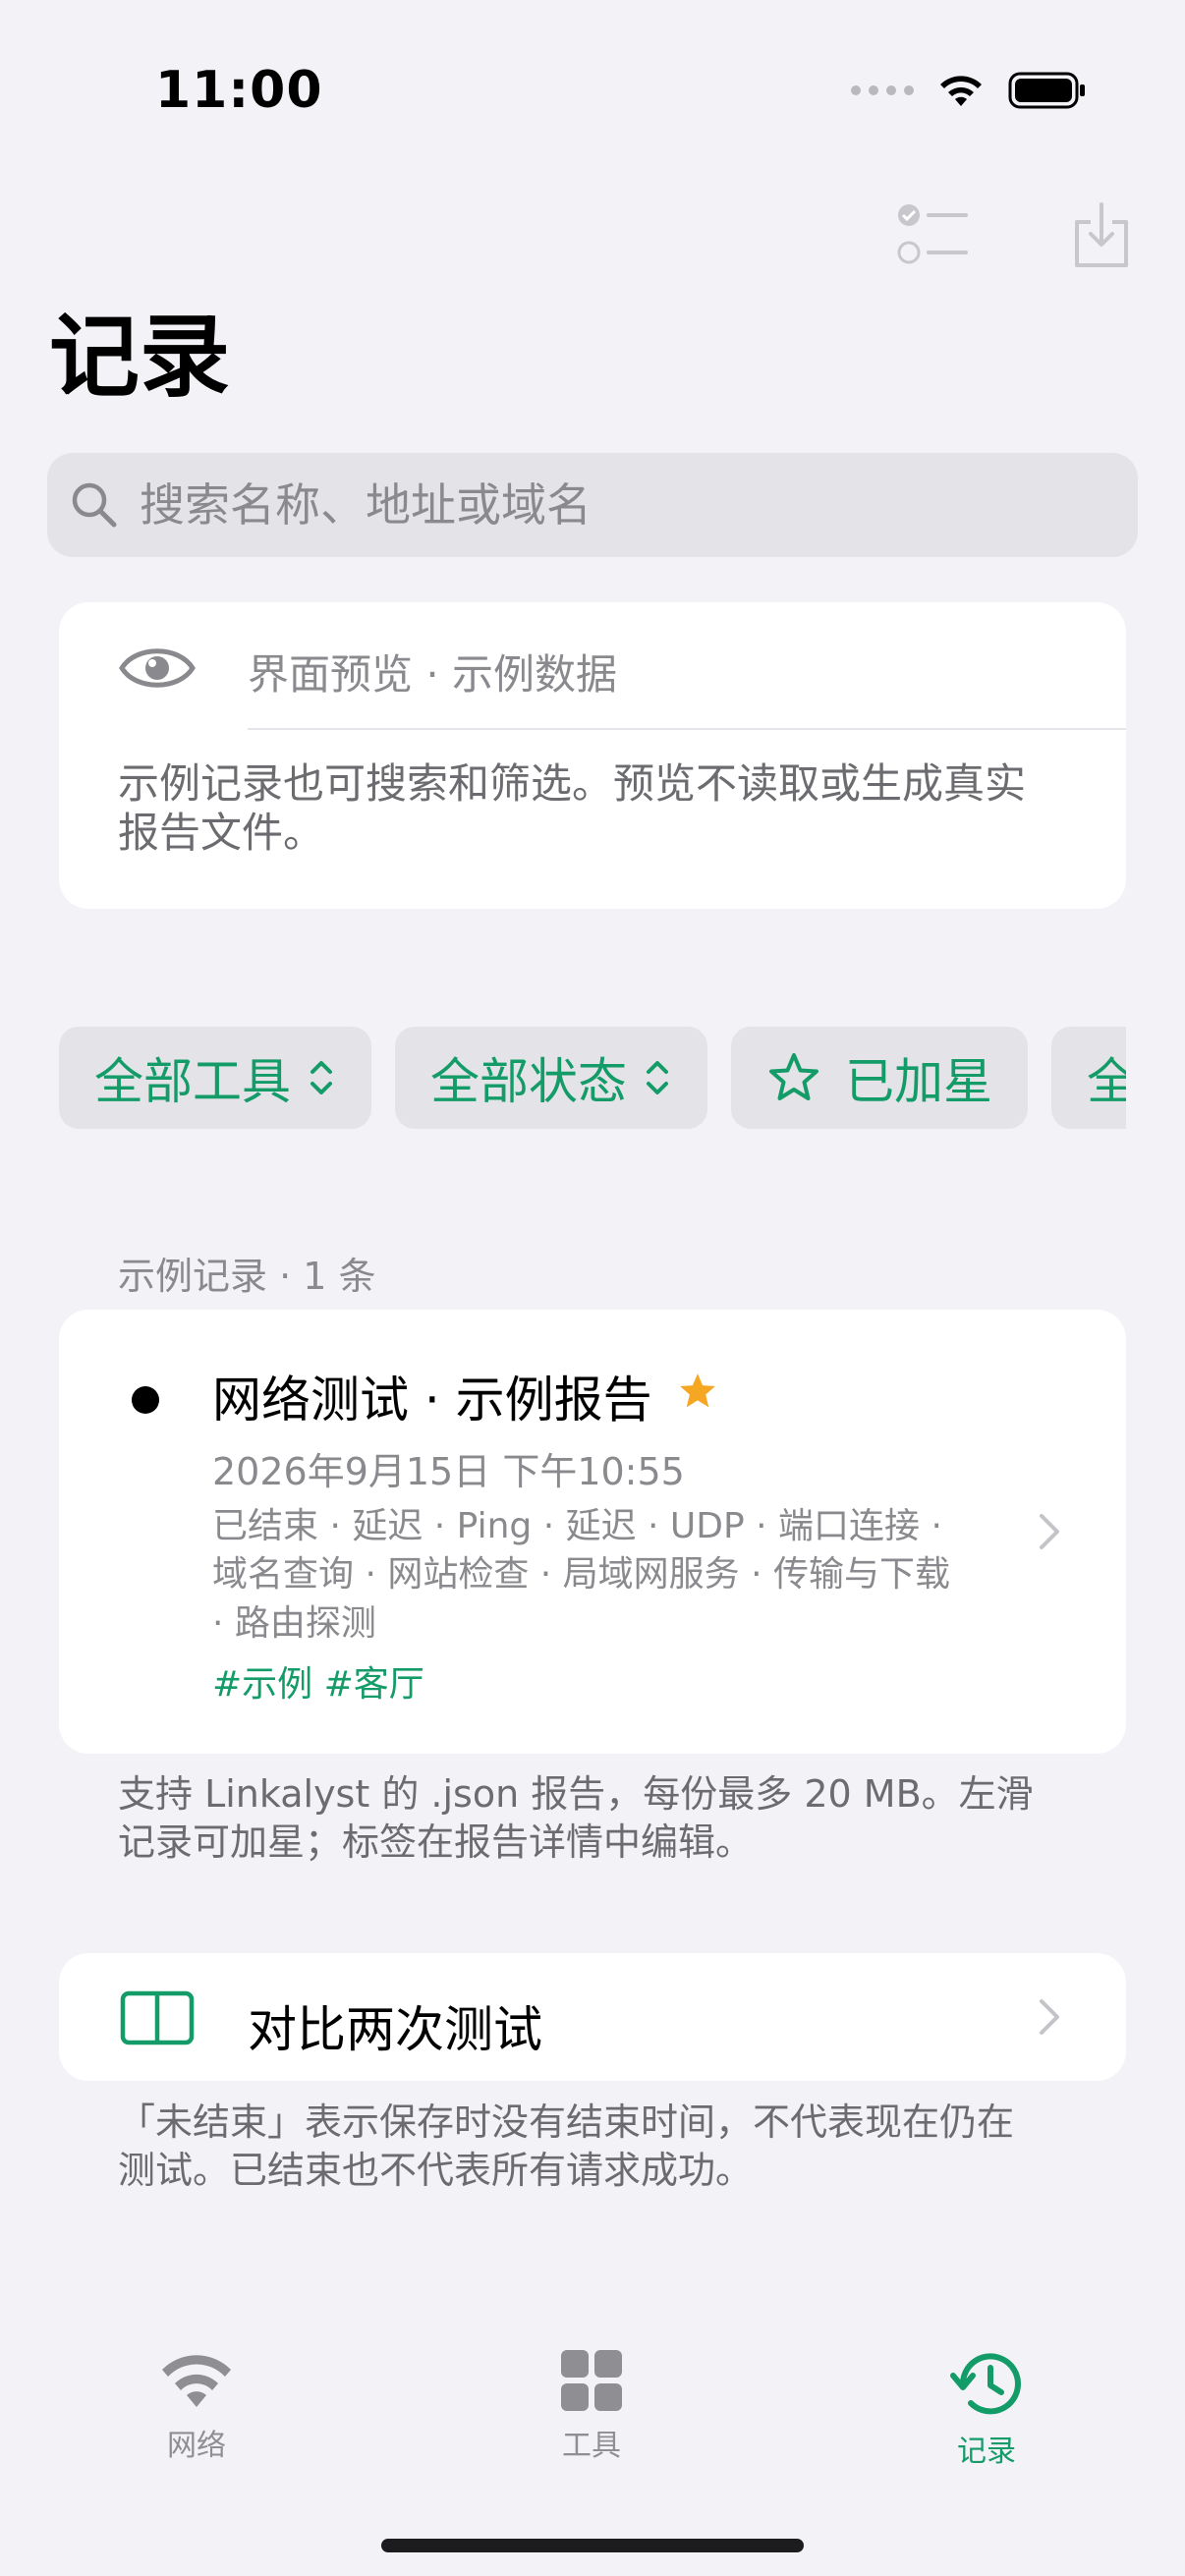 The height and width of the screenshot is (2576, 1185). Describe the element at coordinates (528, 1081) in the screenshot. I see `filter-label: 全部状态` at that location.